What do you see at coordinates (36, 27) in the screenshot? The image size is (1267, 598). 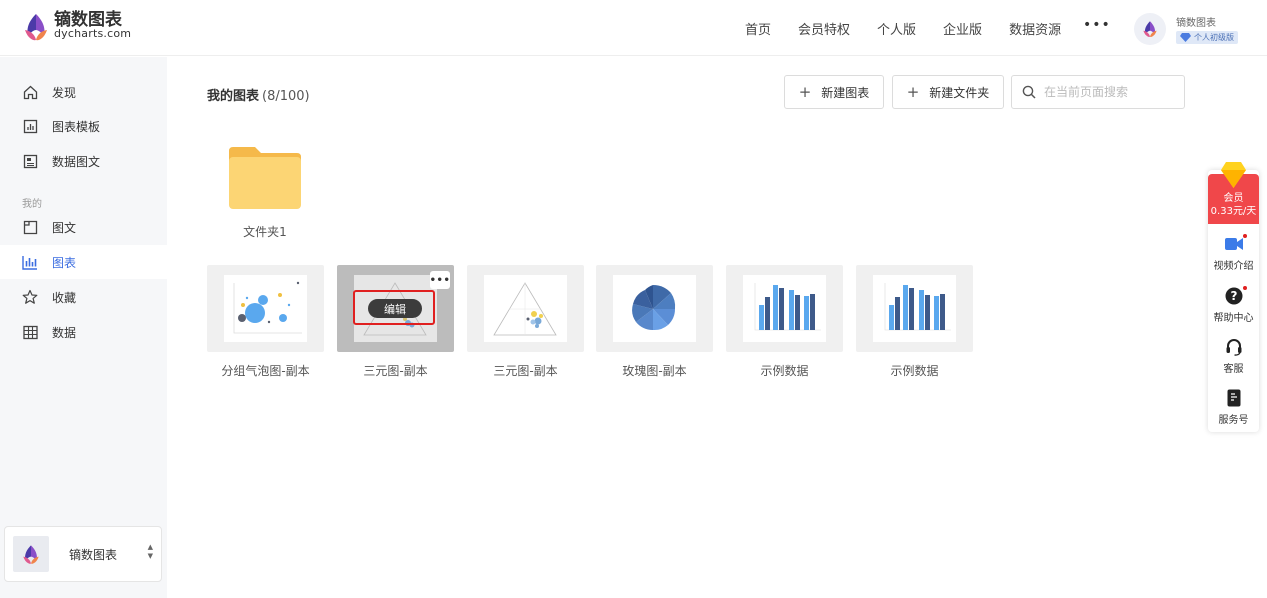 I see `dycharts-logo-icon` at bounding box center [36, 27].